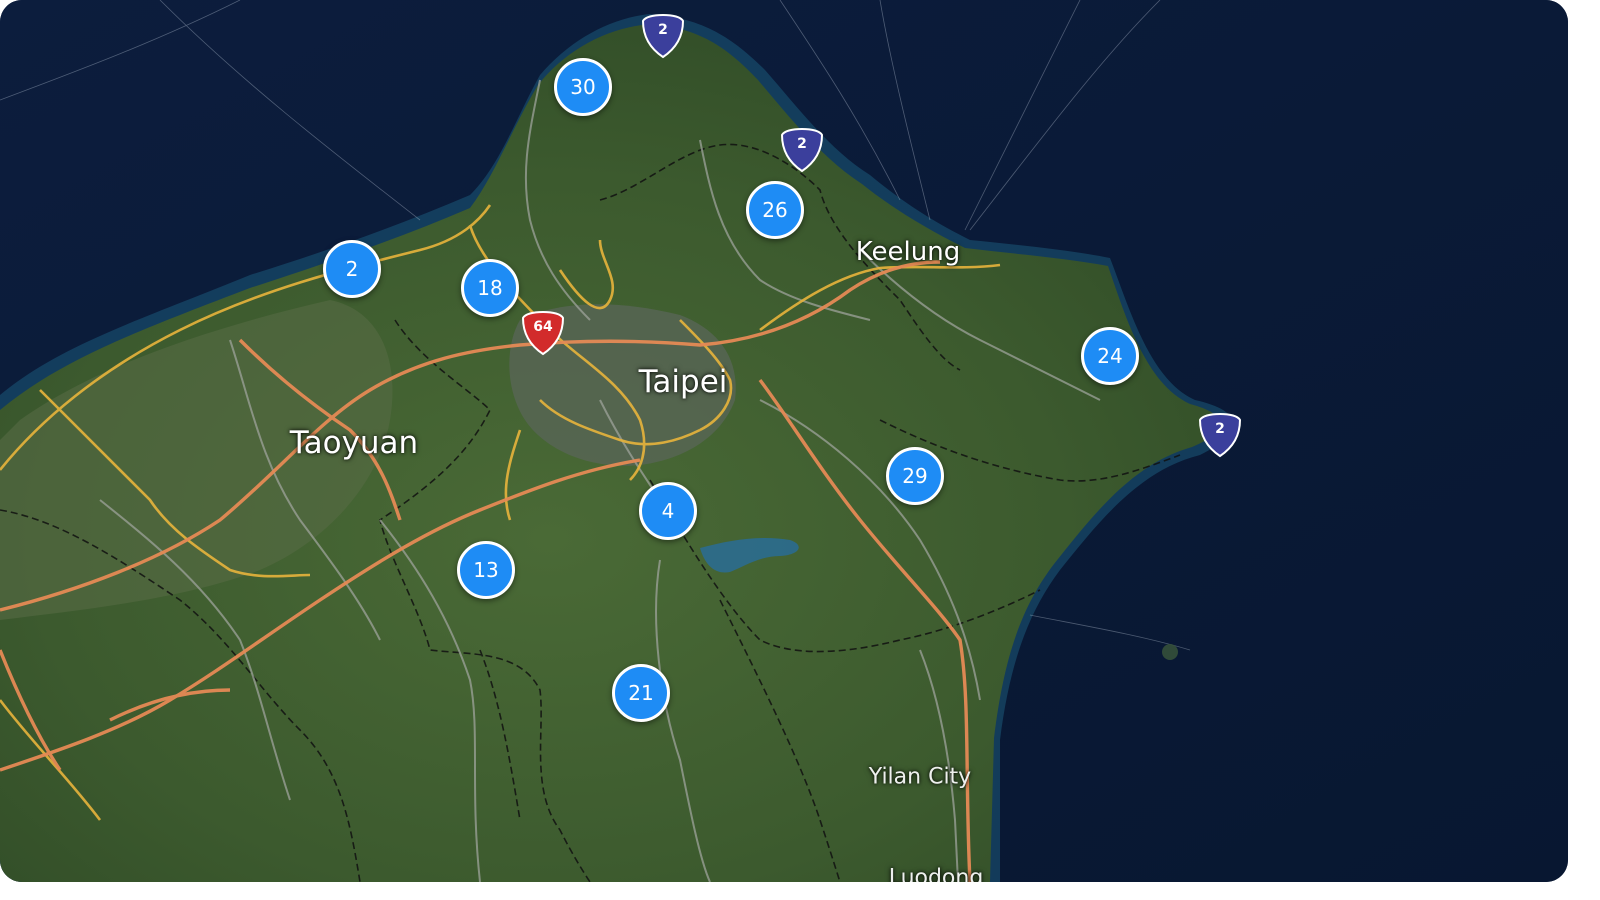 This screenshot has height=900, width=1600. I want to click on city-label-keelung: Keelung, so click(908, 252).